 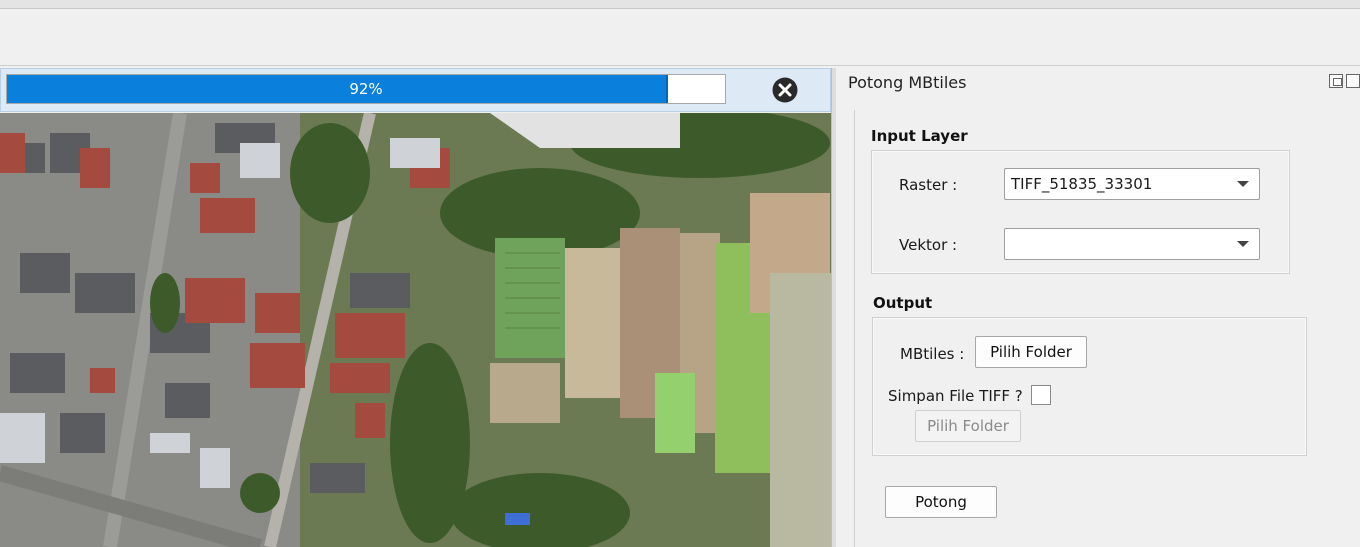 I want to click on raster-label: Raster :, so click(x=928, y=185).